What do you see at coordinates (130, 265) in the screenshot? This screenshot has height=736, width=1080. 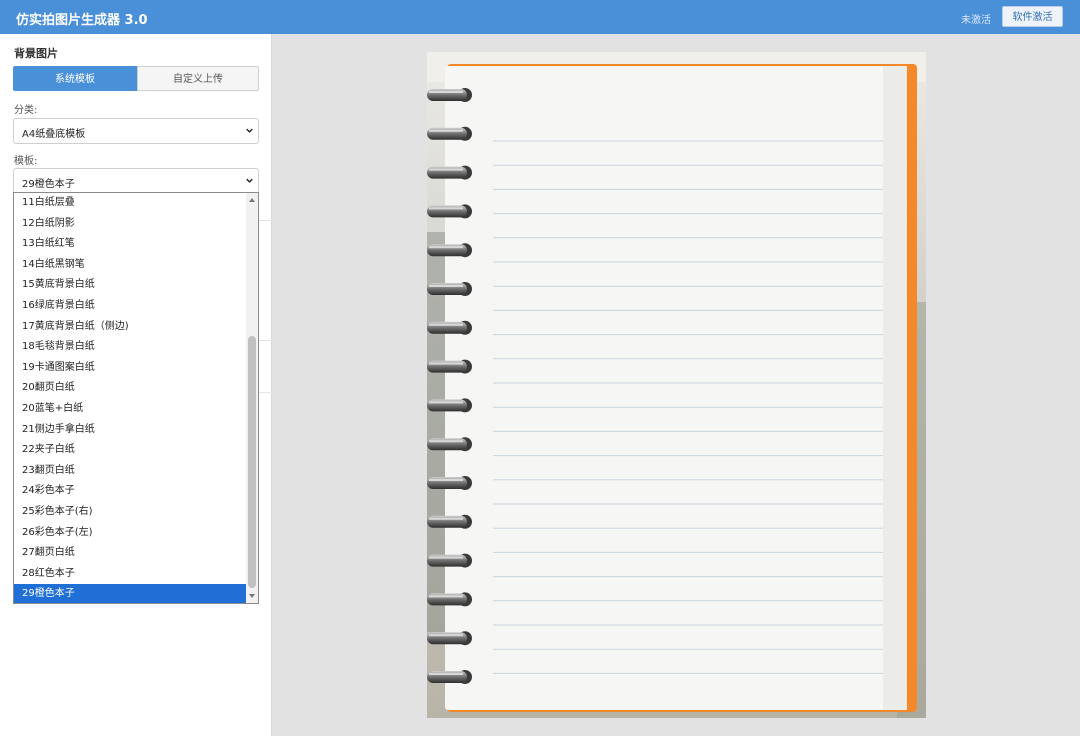 I see `template-option: 14白纸黑钢笔` at bounding box center [130, 265].